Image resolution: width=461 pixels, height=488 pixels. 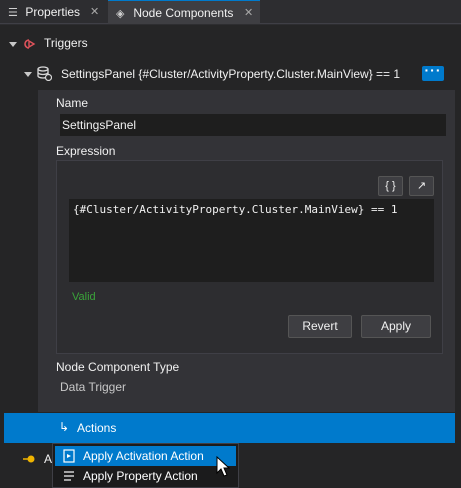 What do you see at coordinates (48, 459) in the screenshot?
I see `bottom-row-label: A` at bounding box center [48, 459].